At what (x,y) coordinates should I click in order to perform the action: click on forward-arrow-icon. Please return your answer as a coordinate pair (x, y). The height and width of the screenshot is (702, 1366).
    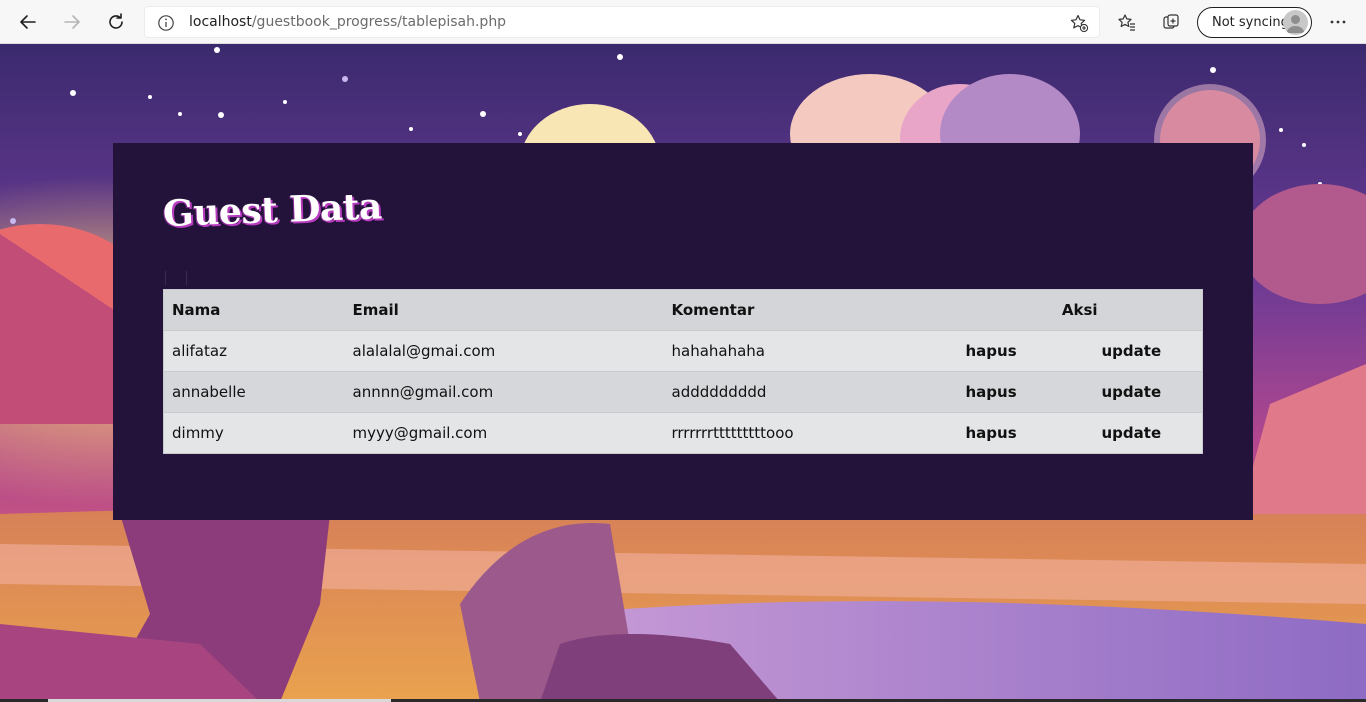
    Looking at the image, I should click on (72, 22).